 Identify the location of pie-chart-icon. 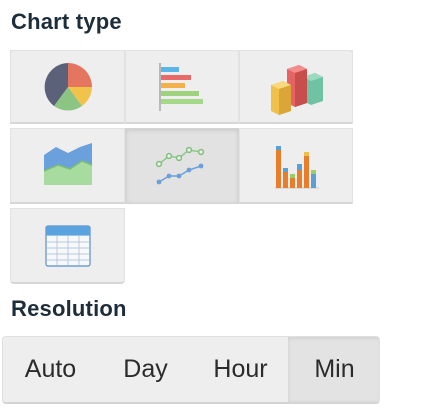
(68, 86).